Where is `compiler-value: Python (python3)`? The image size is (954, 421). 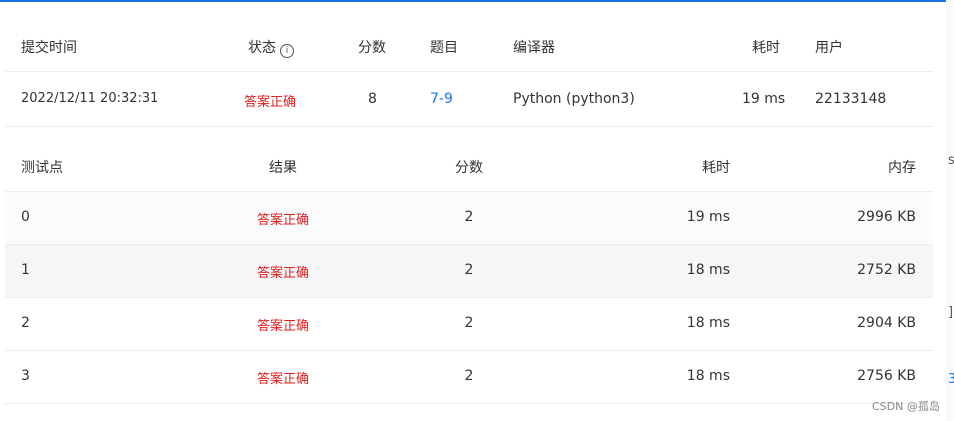 compiler-value: Python (python3) is located at coordinates (574, 99).